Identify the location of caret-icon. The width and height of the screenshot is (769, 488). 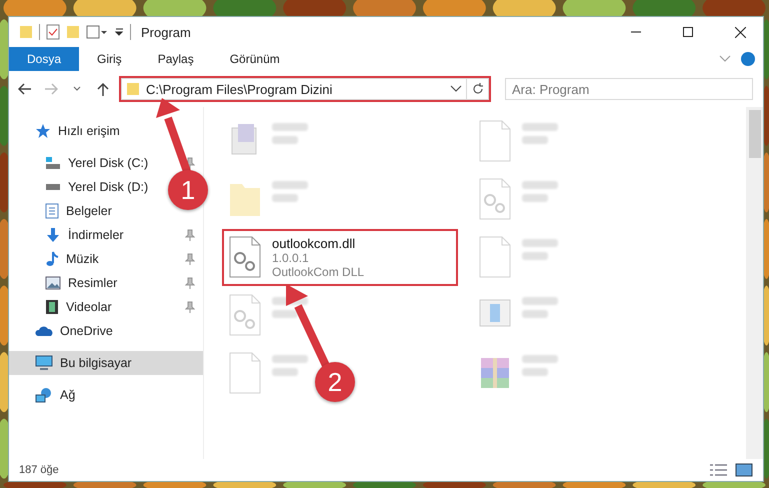
(119, 32).